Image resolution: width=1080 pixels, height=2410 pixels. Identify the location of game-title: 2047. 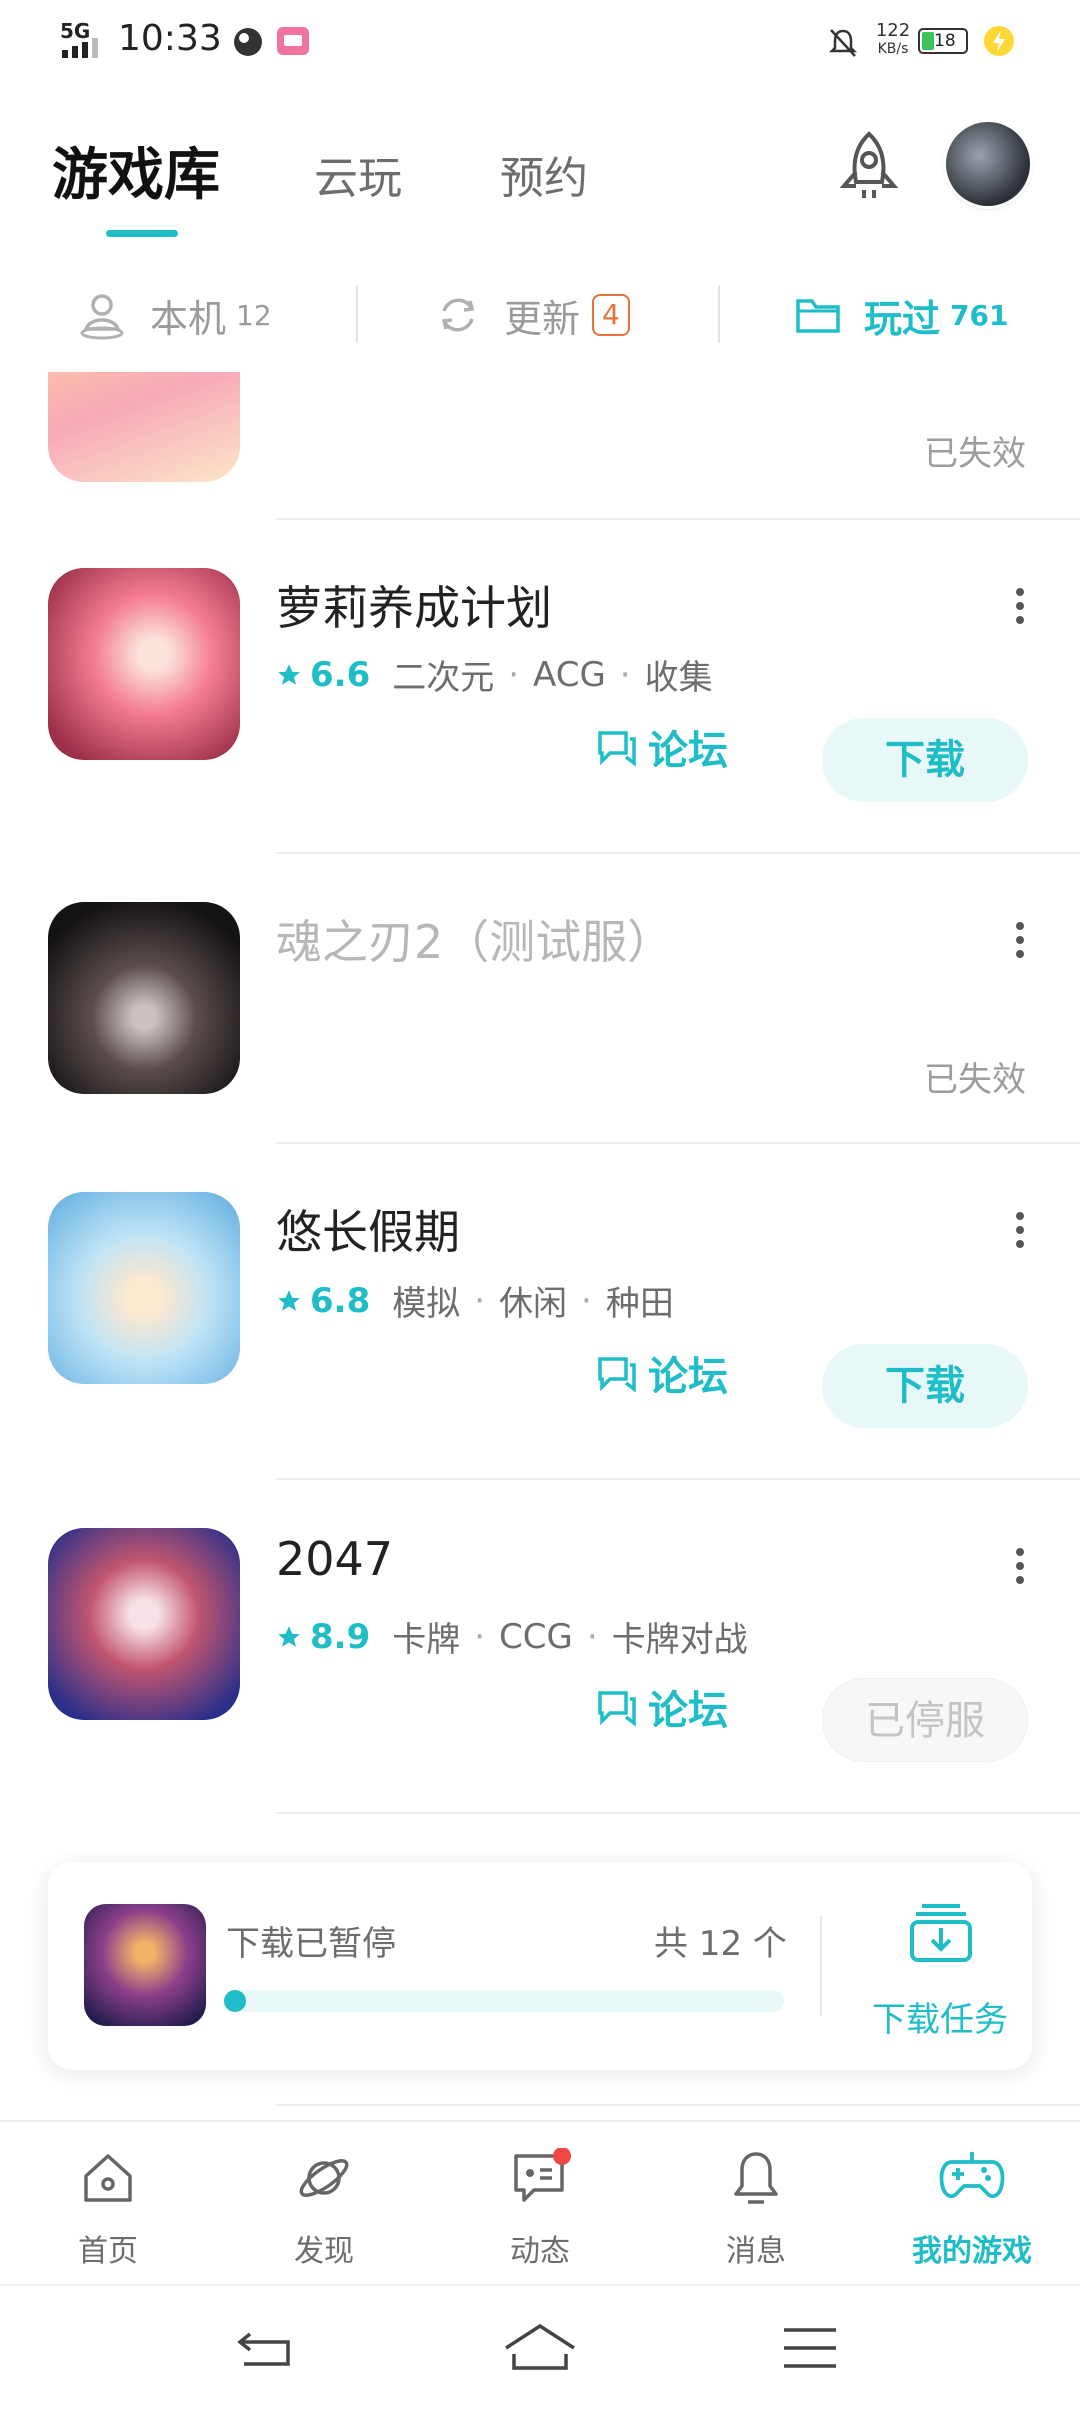
(334, 1559).